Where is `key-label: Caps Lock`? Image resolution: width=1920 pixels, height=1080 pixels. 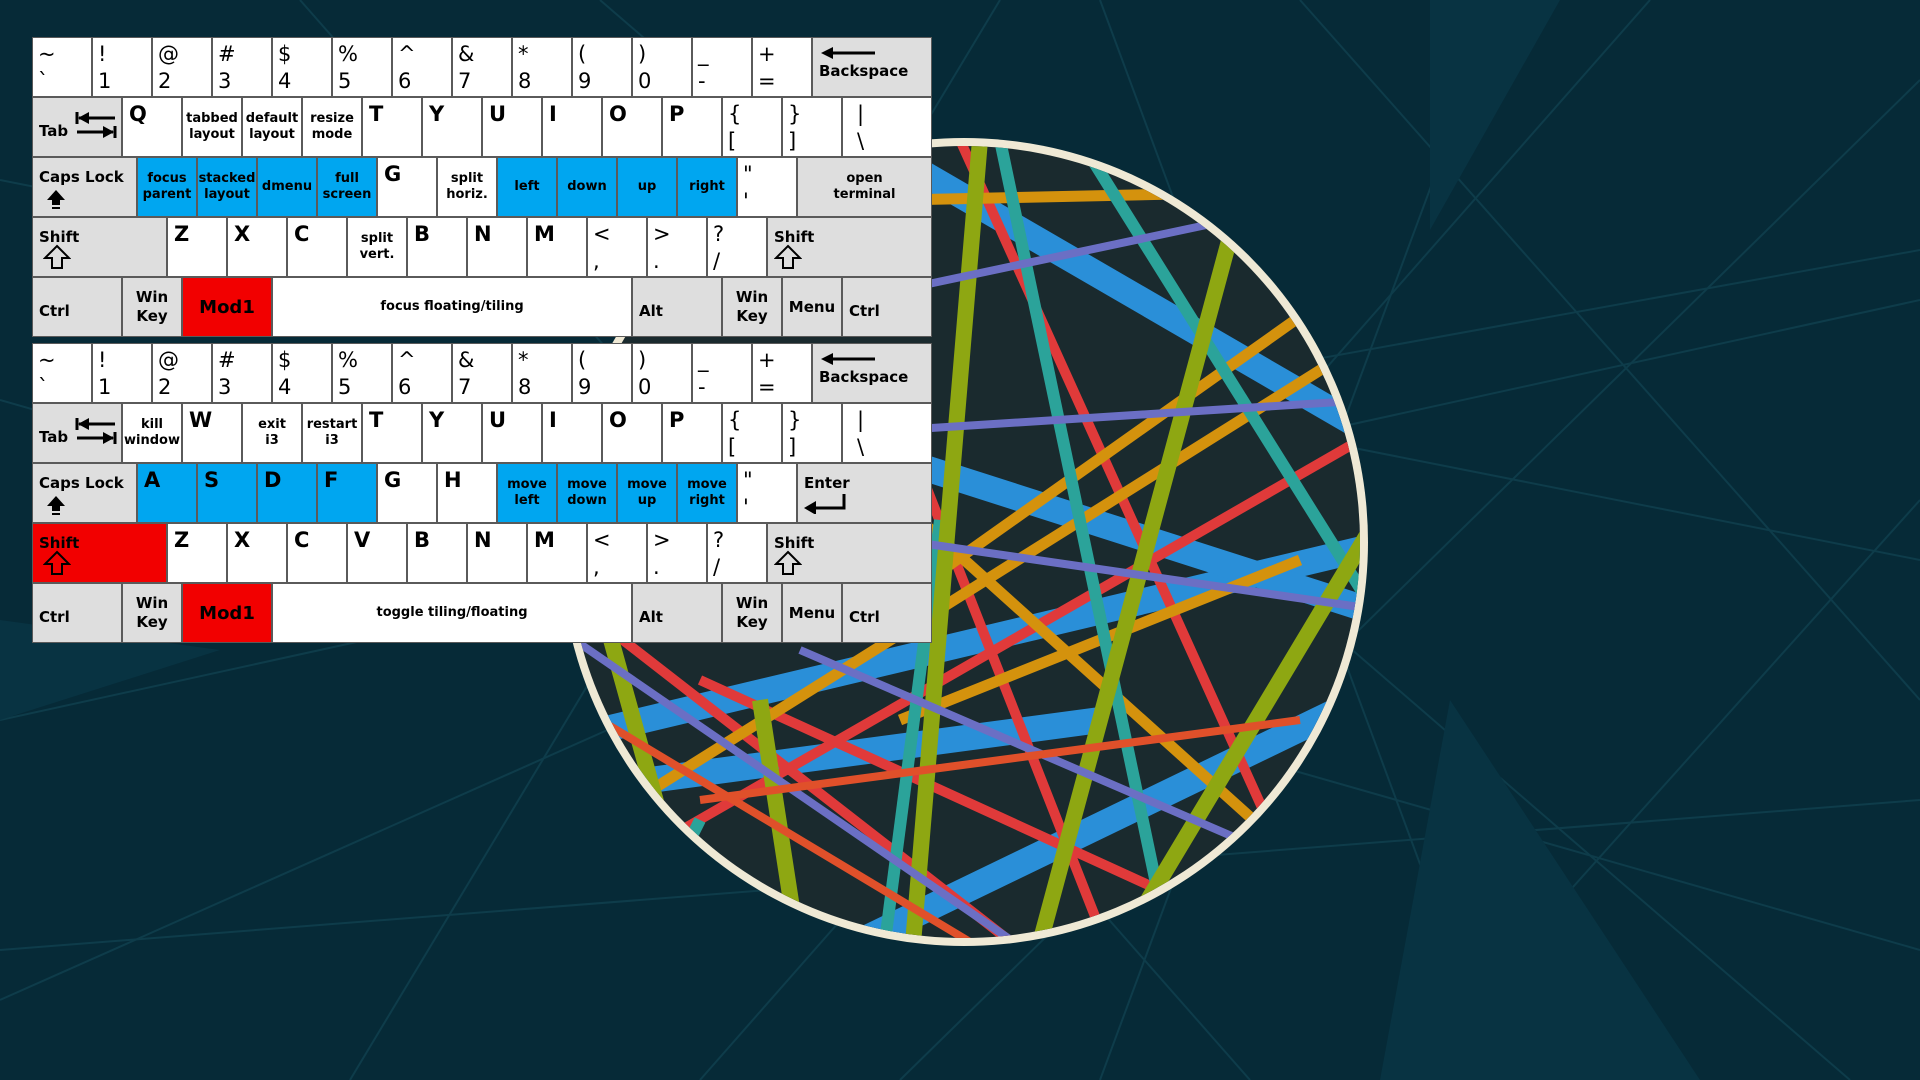
key-label: Caps Lock is located at coordinates (81, 483).